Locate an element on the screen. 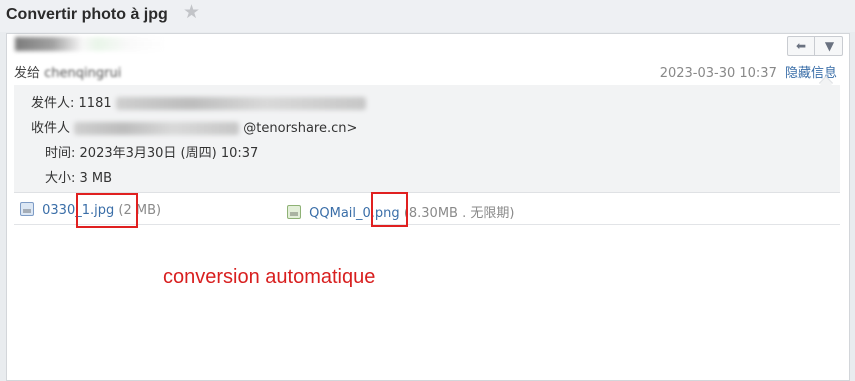  from-row: 发件人: 1181 is located at coordinates (198, 101).